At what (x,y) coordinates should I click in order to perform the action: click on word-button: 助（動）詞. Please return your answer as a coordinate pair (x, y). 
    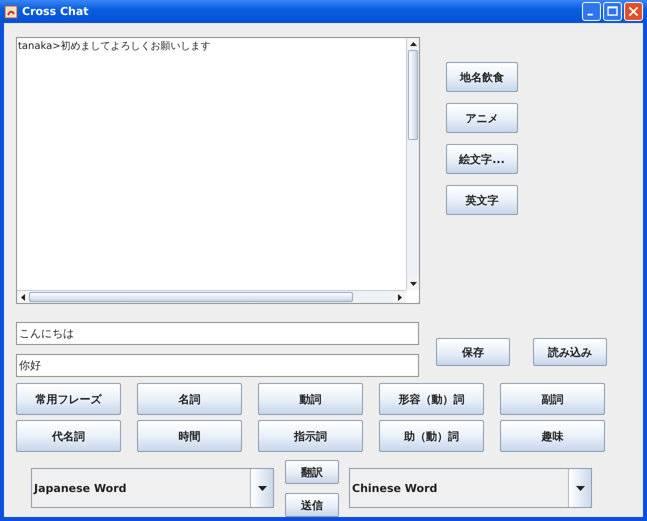
    Looking at the image, I should click on (431, 436).